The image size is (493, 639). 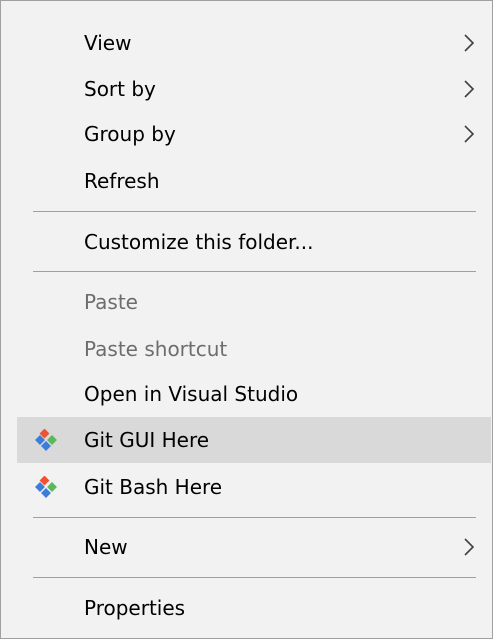 I want to click on menu-item-properties: Properties, so click(x=254, y=608).